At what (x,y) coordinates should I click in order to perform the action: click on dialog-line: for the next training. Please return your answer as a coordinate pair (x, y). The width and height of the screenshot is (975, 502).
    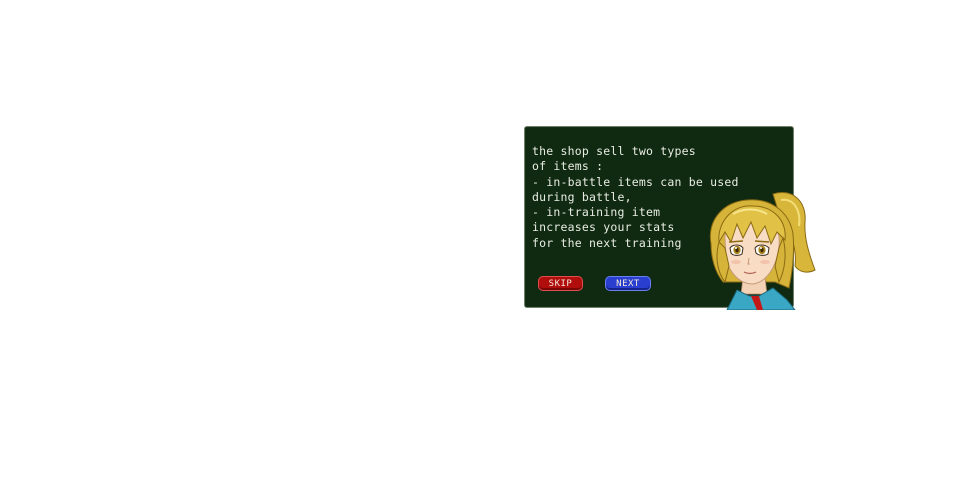
    Looking at the image, I should click on (607, 242).